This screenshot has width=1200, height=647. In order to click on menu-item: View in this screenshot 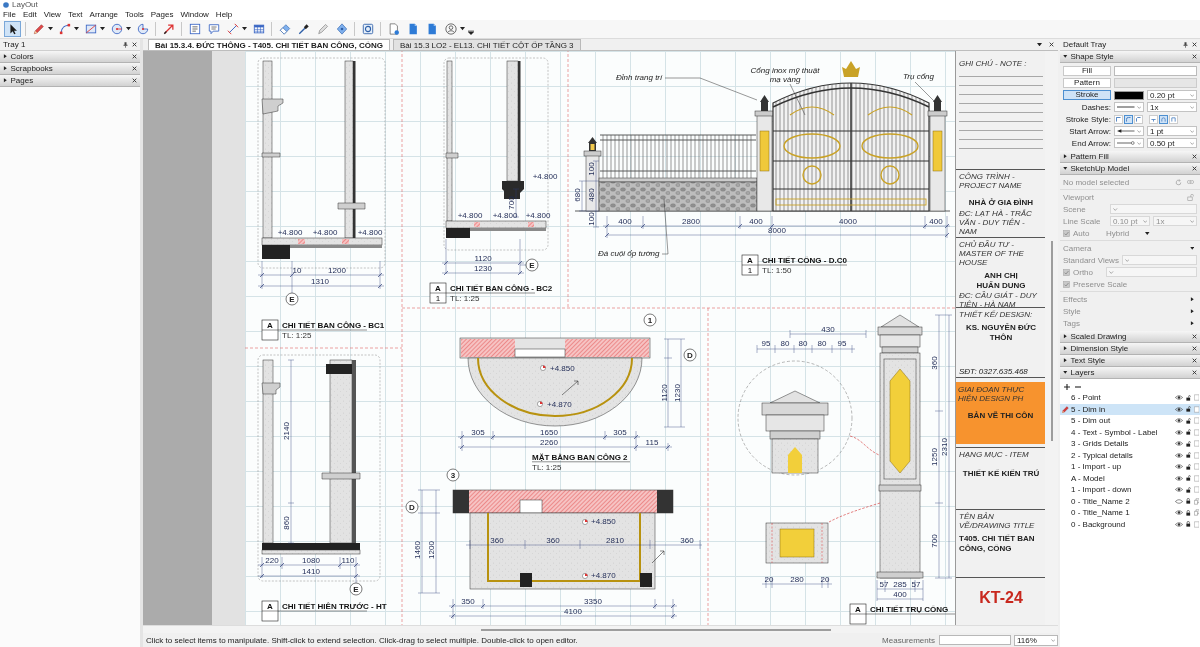, I will do `click(52, 14)`.